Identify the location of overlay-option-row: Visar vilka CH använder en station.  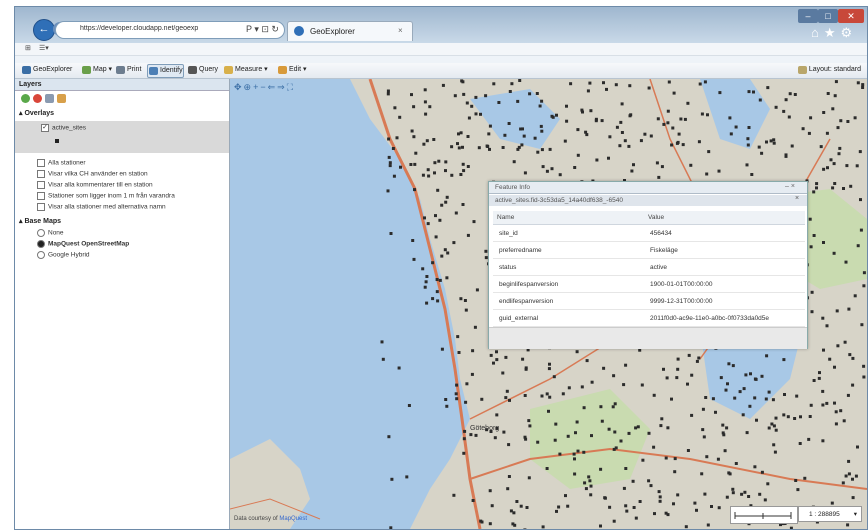
(92, 174).